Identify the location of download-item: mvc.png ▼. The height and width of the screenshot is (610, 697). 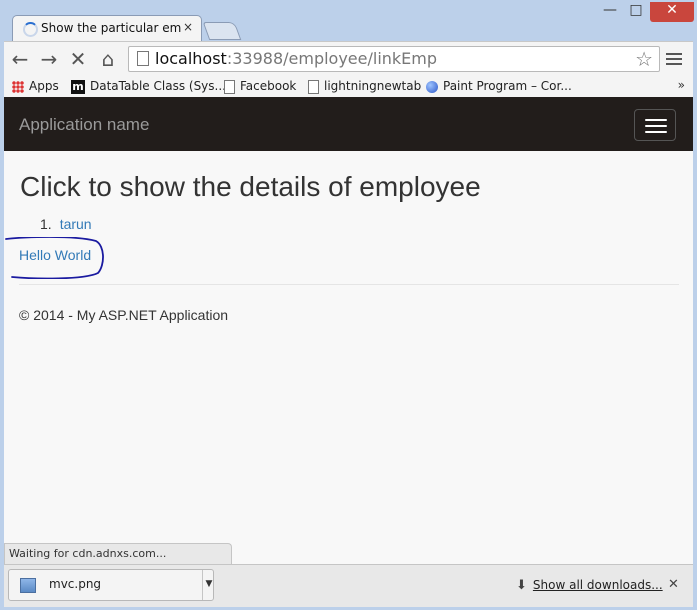
(111, 585).